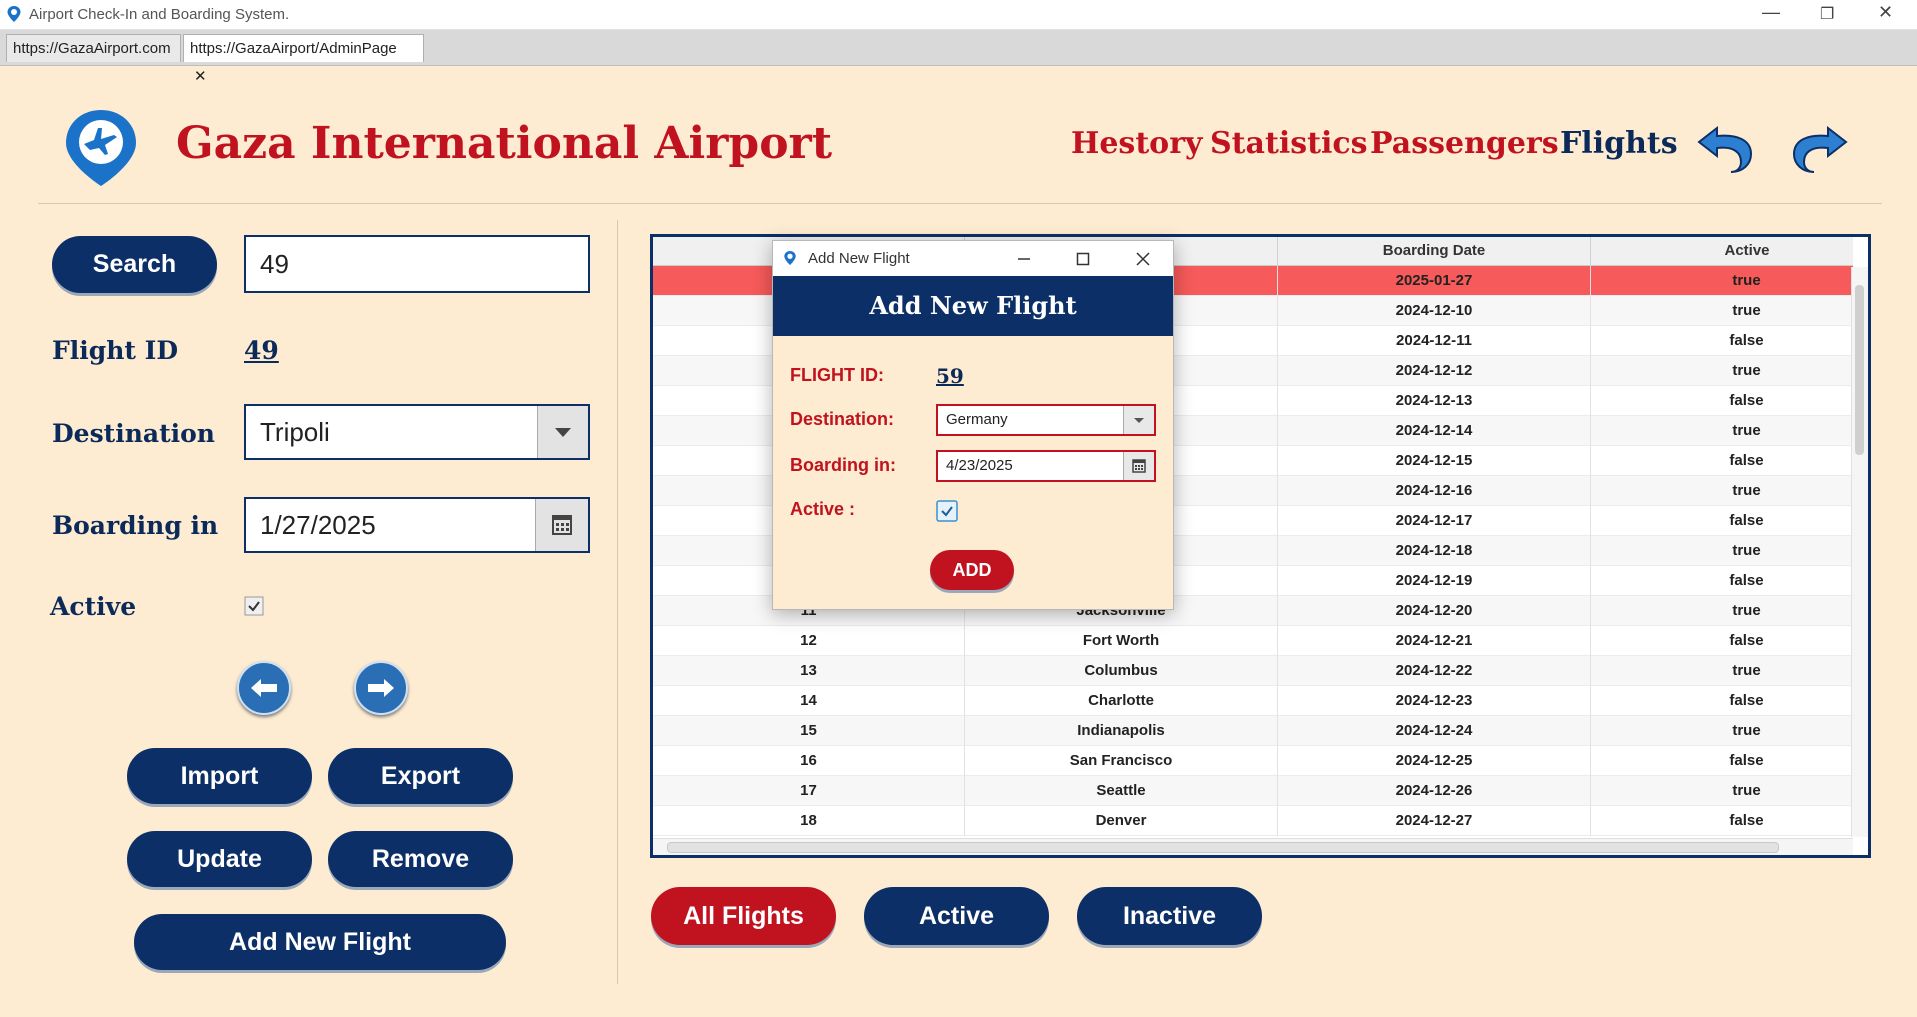 Image resolution: width=1917 pixels, height=1017 pixels. Describe the element at coordinates (1434, 281) in the screenshot. I see `cell-boarding-date: 2025-01-27` at that location.